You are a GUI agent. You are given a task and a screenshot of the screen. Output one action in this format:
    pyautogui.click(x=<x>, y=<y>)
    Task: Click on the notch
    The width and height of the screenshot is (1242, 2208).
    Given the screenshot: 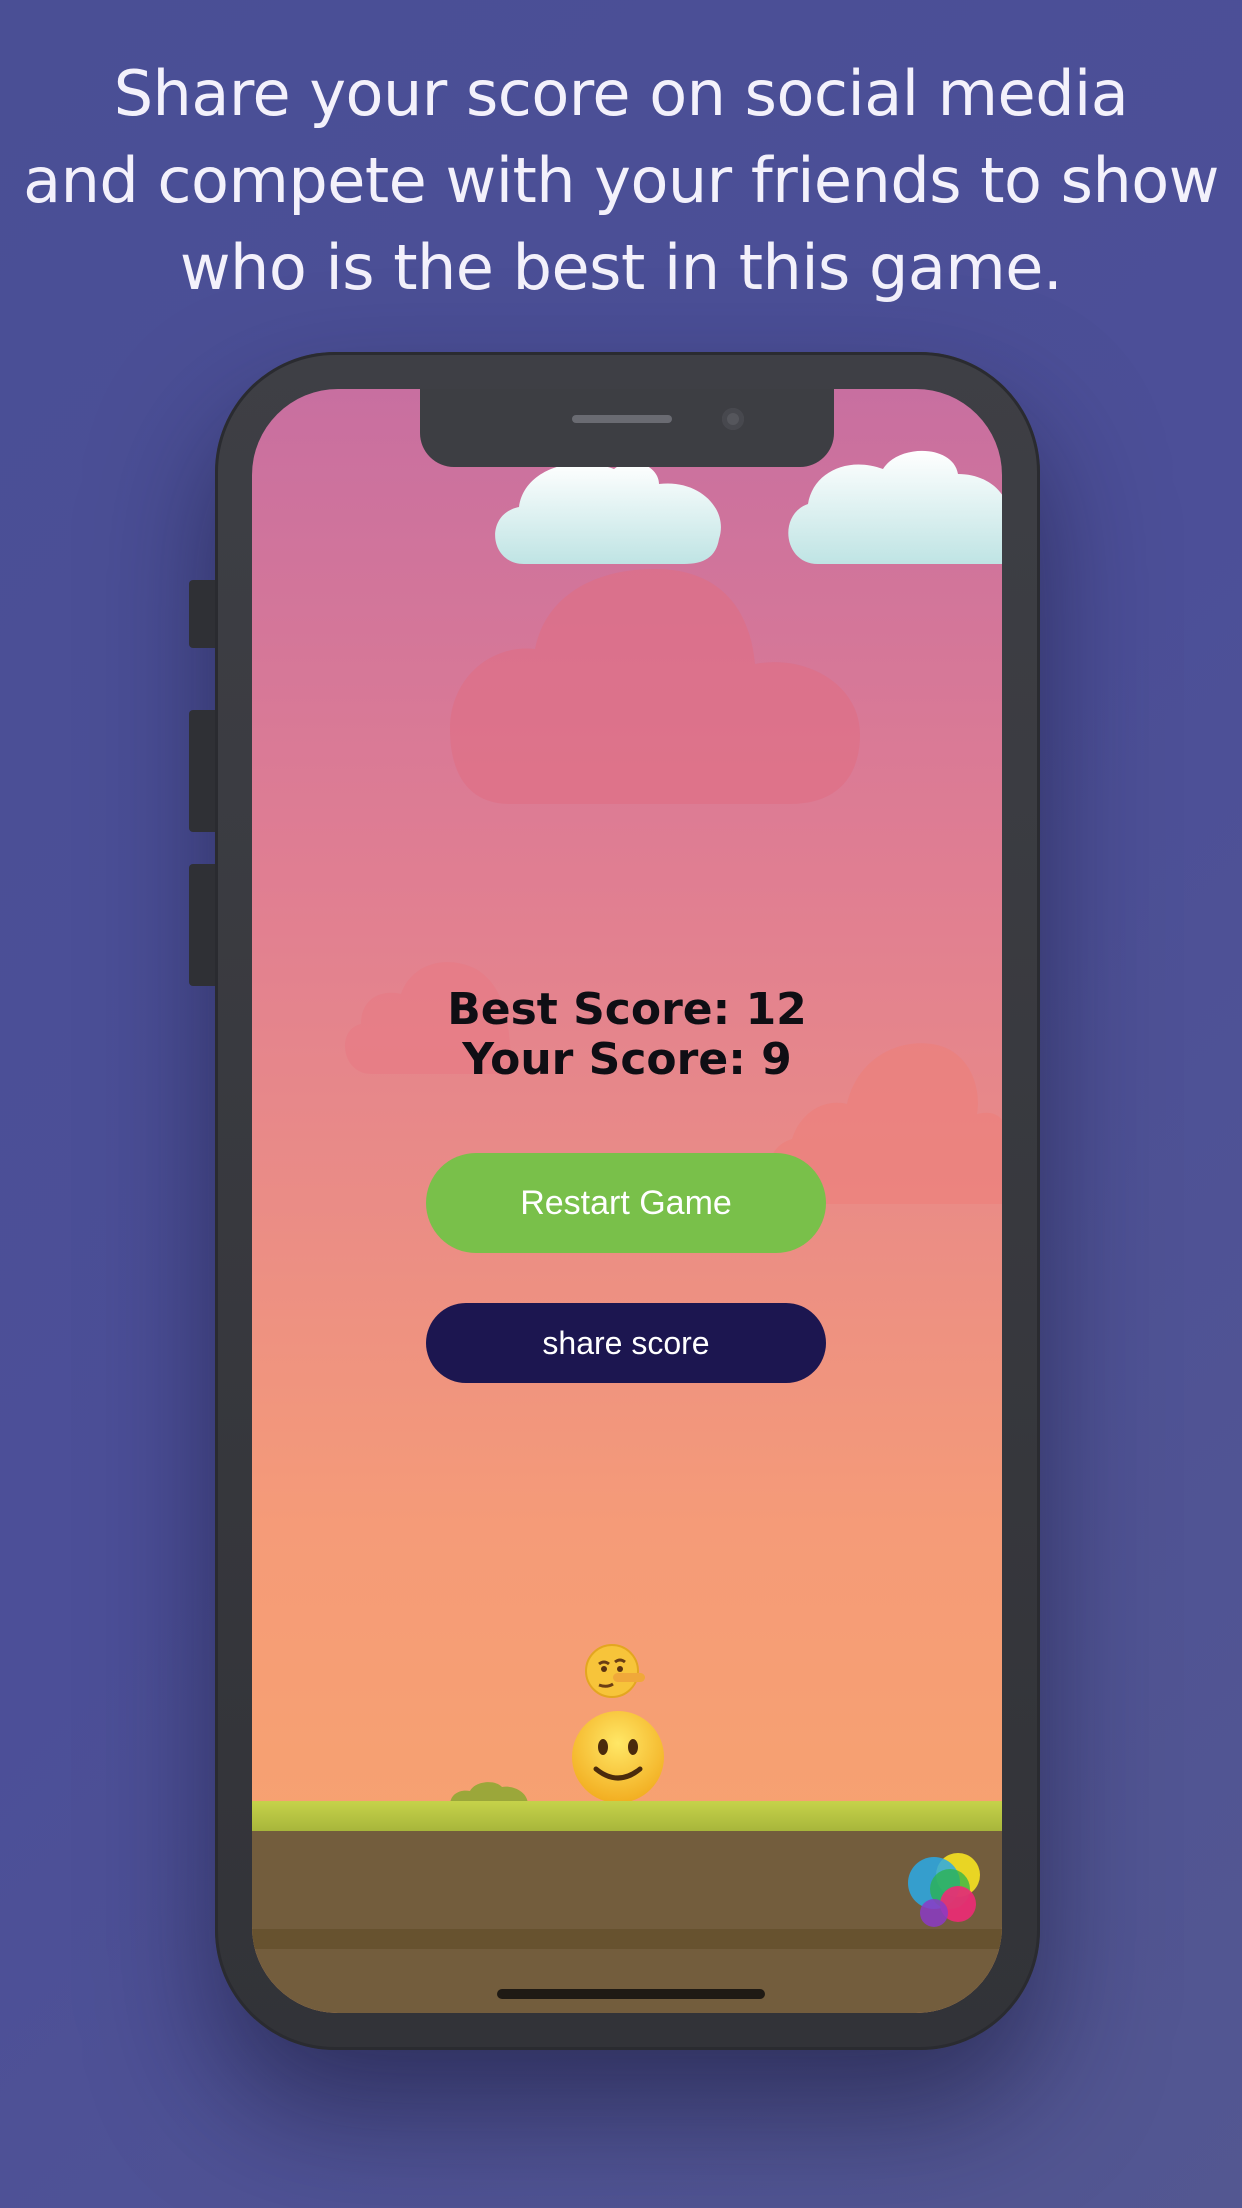 What is the action you would take?
    pyautogui.click(x=627, y=428)
    